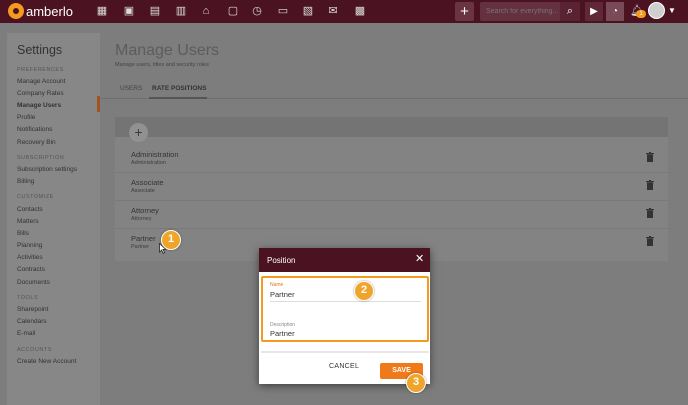 The height and width of the screenshot is (405, 688). I want to click on position-subtitle: Partner, so click(140, 247).